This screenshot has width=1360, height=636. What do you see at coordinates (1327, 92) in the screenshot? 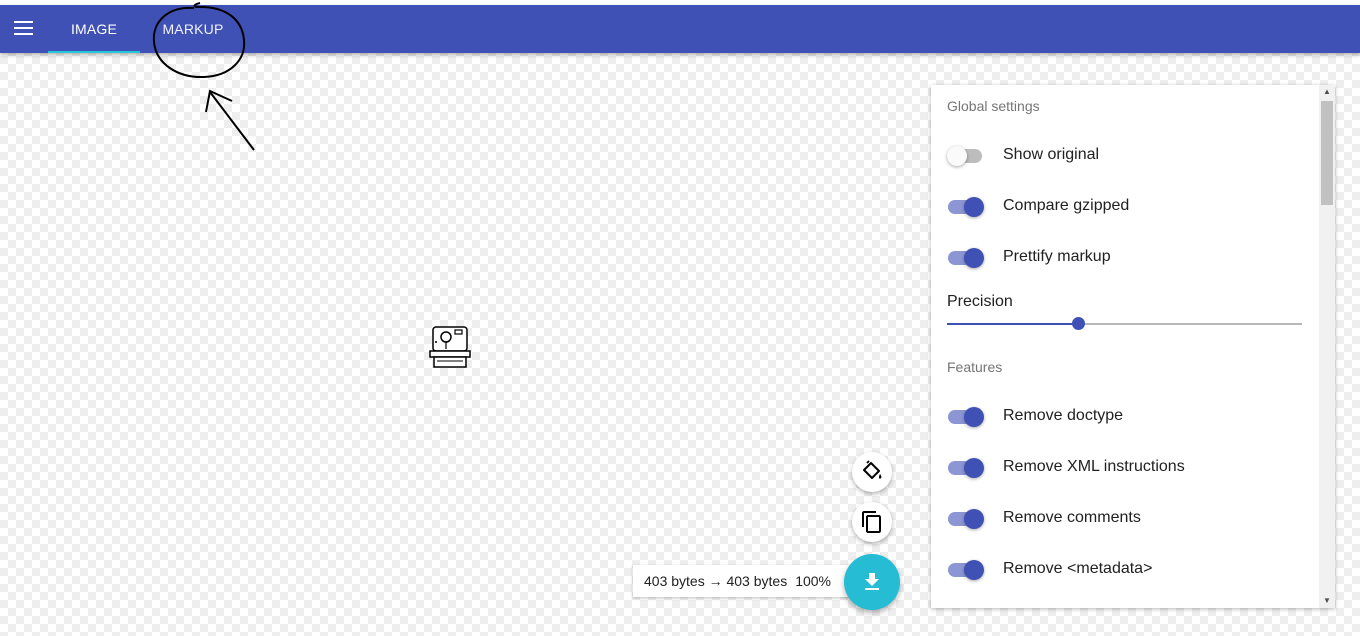
I see `scroll-up-arrow-icon: ▲` at bounding box center [1327, 92].